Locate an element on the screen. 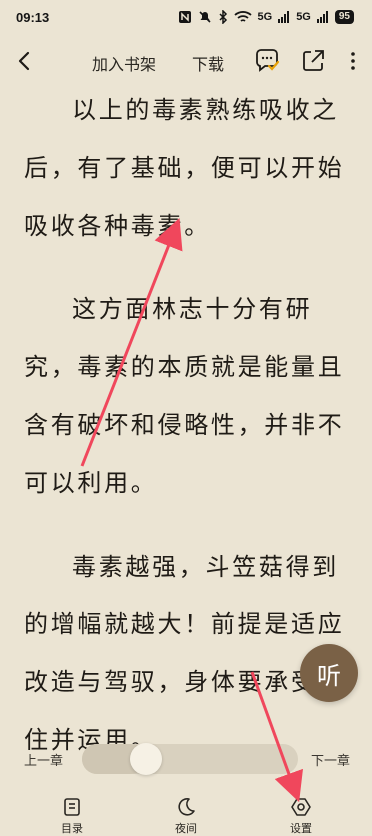 This screenshot has height=836, width=372. comment-icon is located at coordinates (268, 60).